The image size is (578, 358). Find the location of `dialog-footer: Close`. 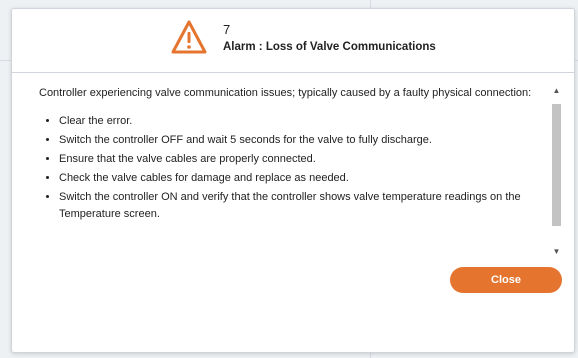

dialog-footer: Close is located at coordinates (293, 281).